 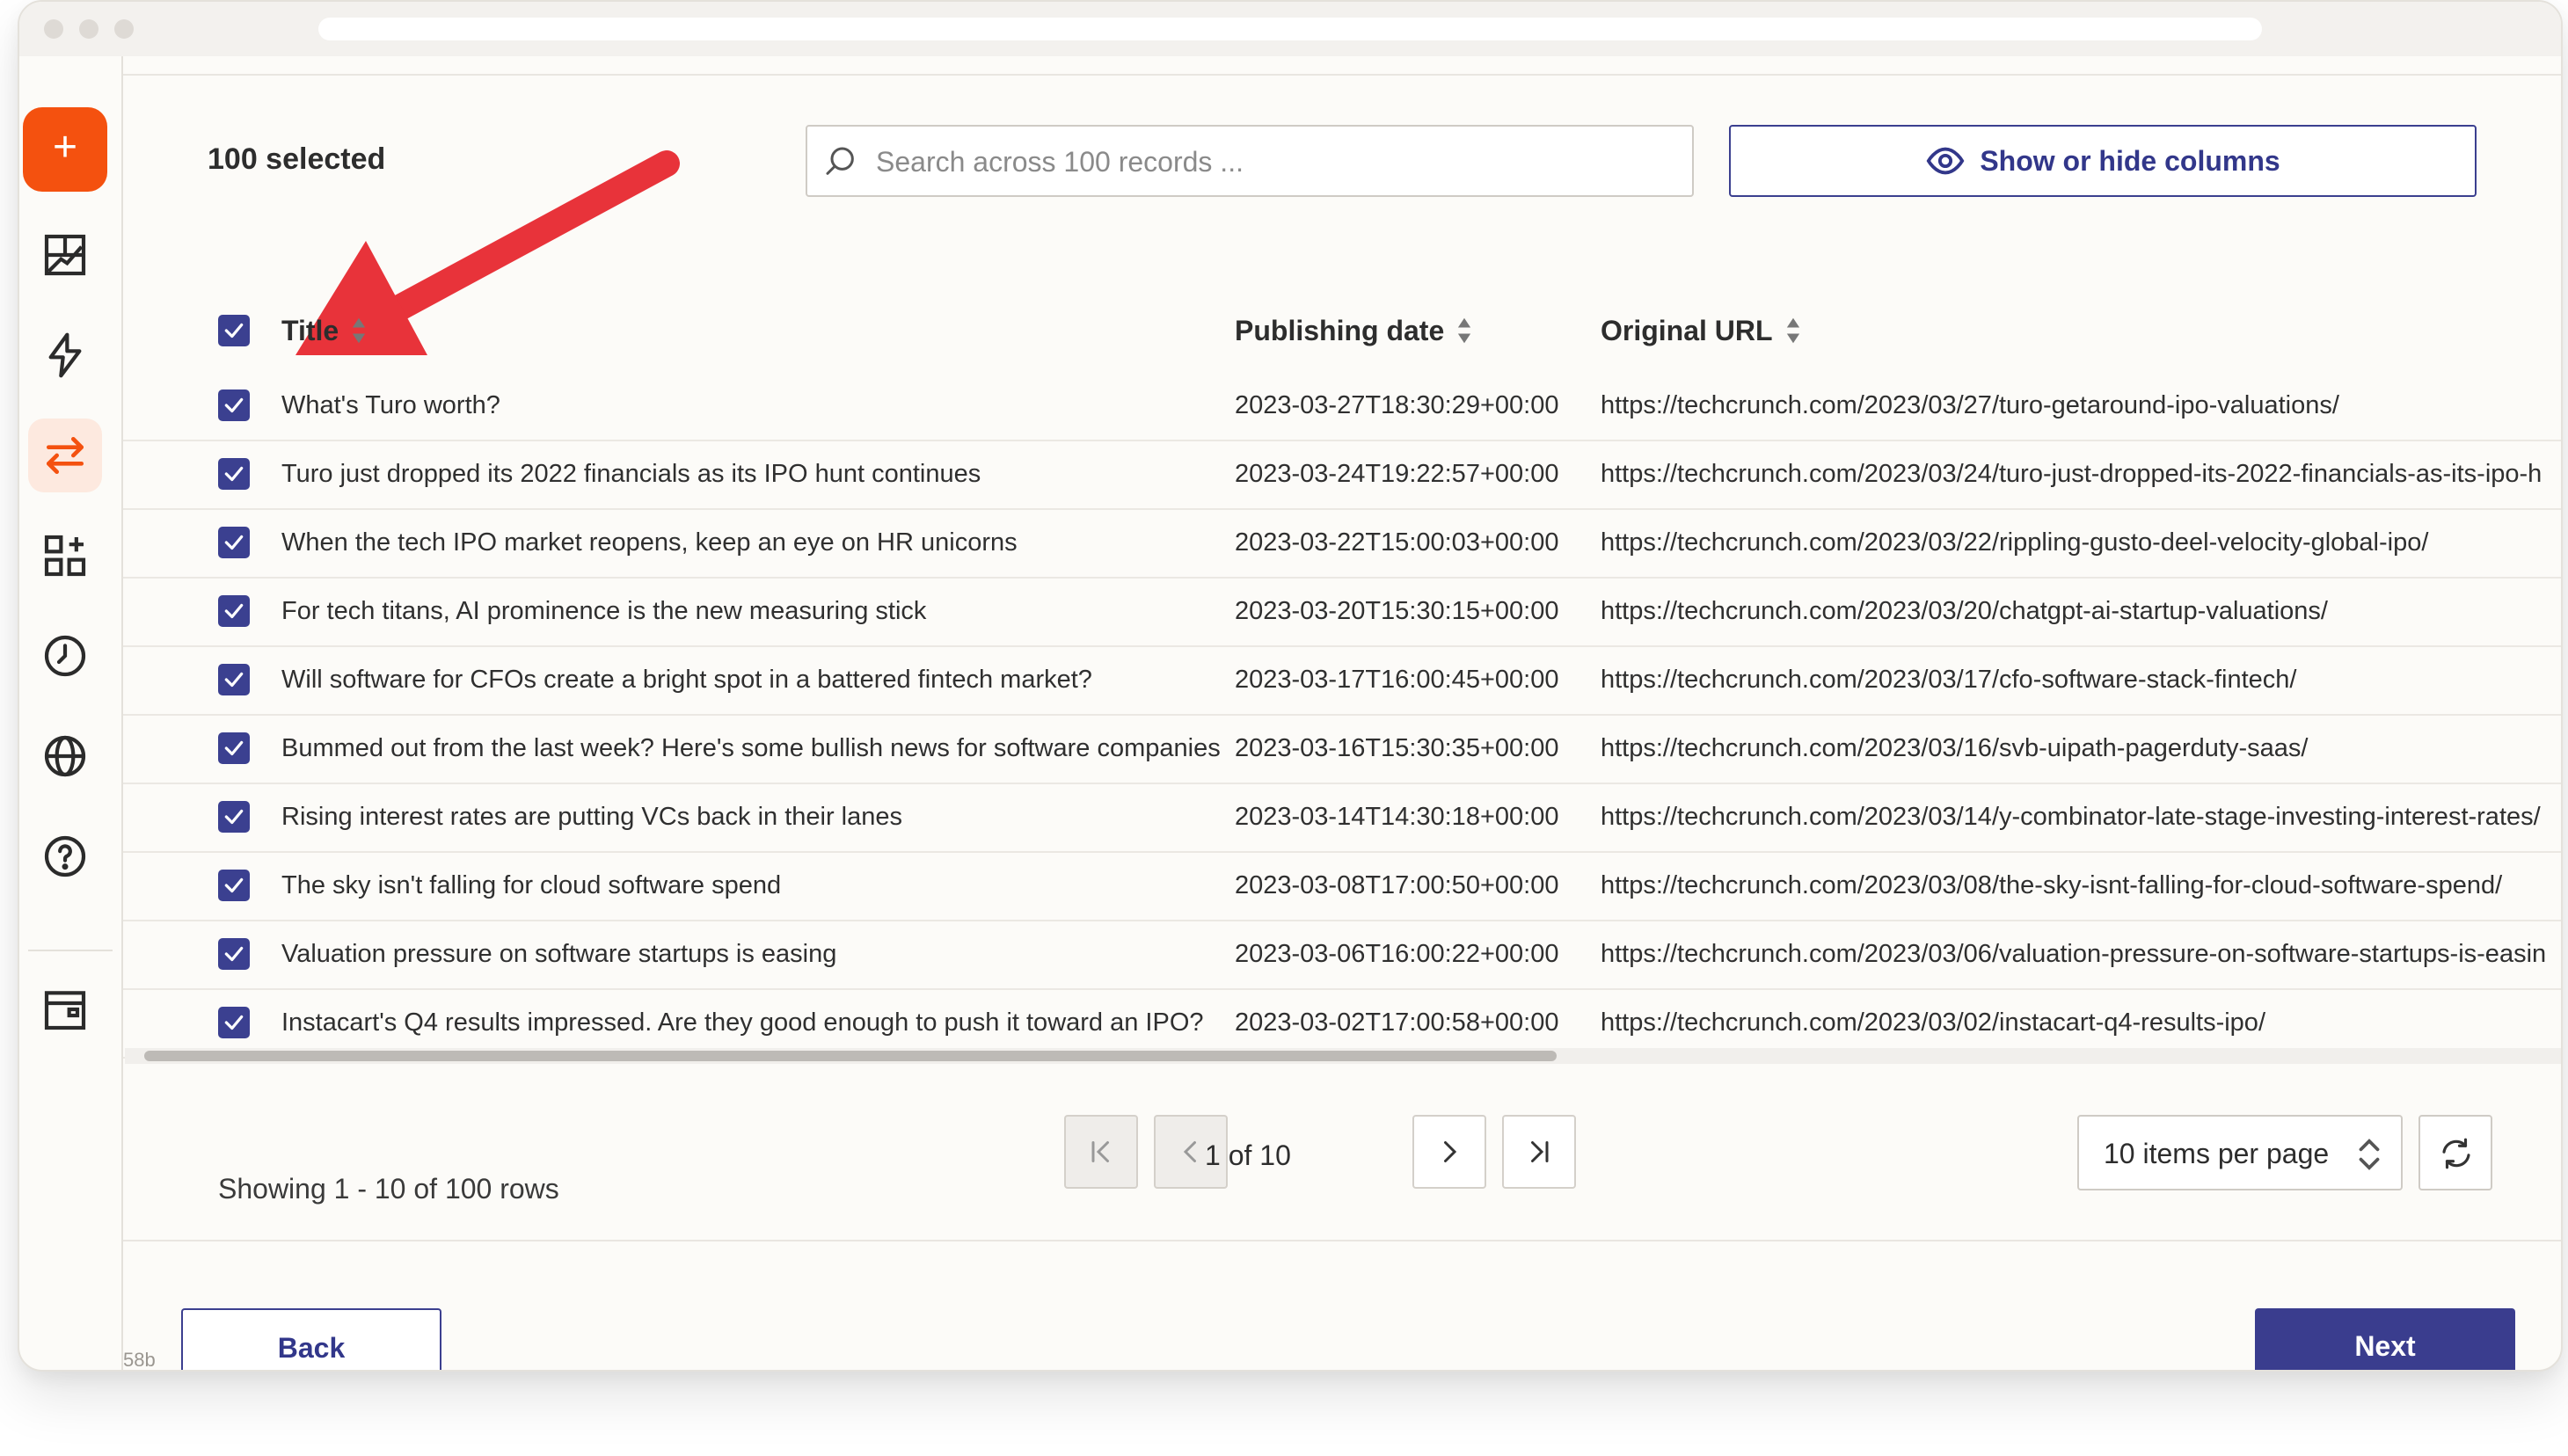 I want to click on search-box, so click(x=1250, y=161).